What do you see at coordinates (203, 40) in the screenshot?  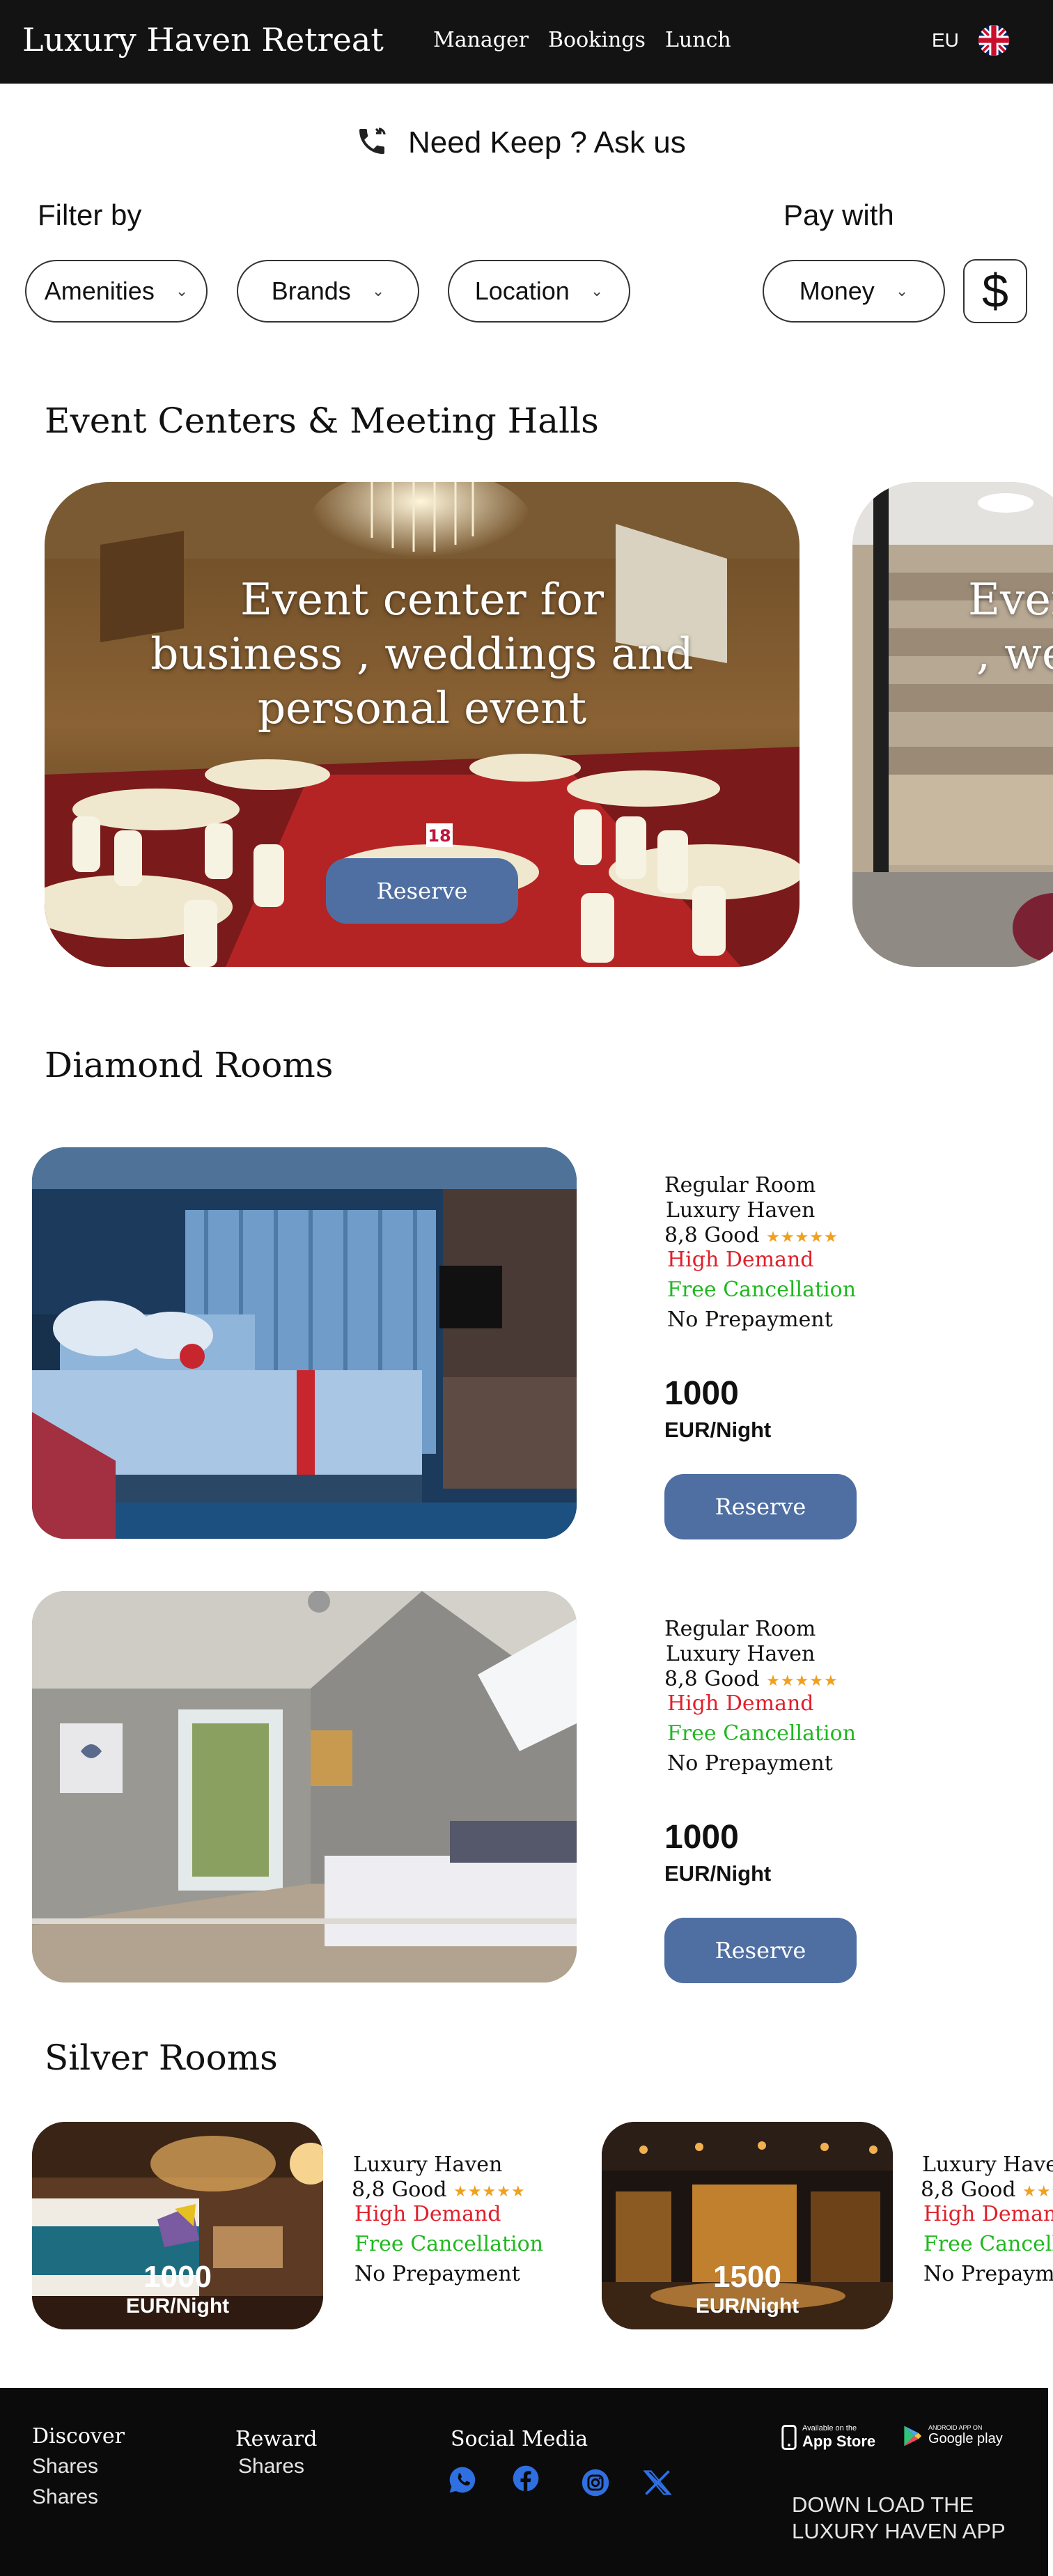 I see `brand-logo: Luxury Haven Retreat` at bounding box center [203, 40].